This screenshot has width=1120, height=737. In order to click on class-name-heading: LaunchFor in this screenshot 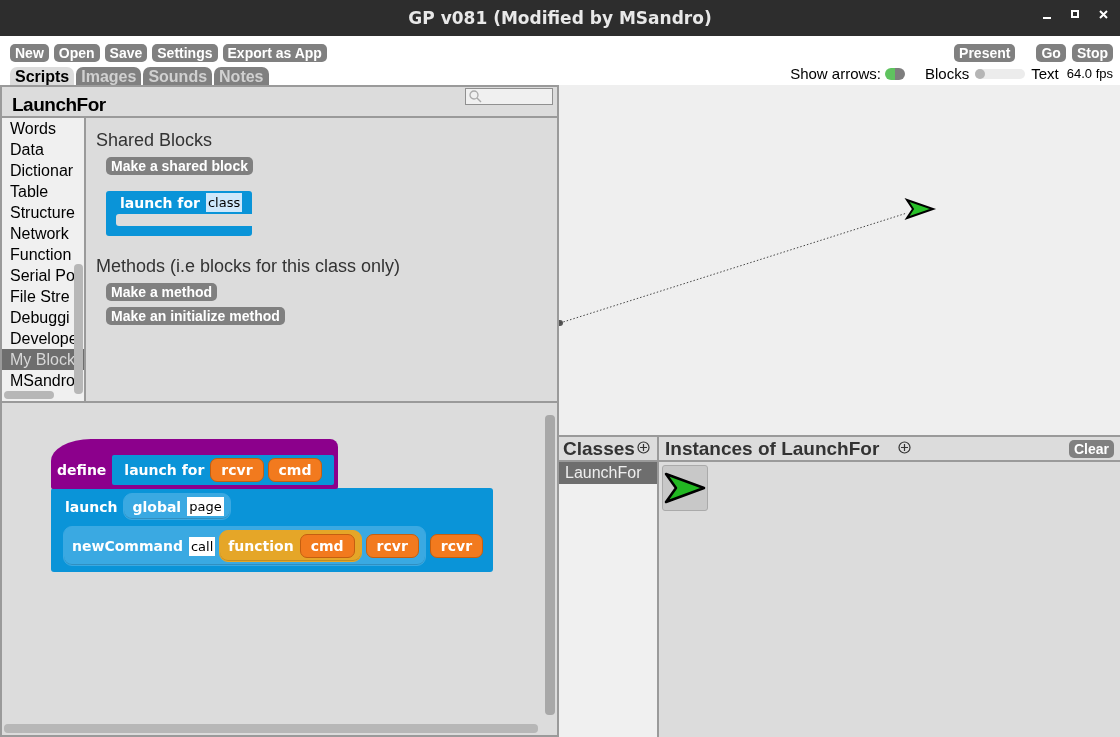, I will do `click(59, 105)`.